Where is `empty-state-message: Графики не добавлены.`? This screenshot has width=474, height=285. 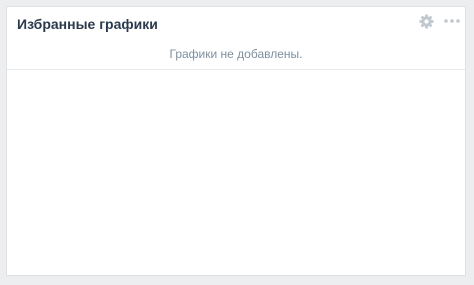
empty-state-message: Графики не добавлены. is located at coordinates (236, 54).